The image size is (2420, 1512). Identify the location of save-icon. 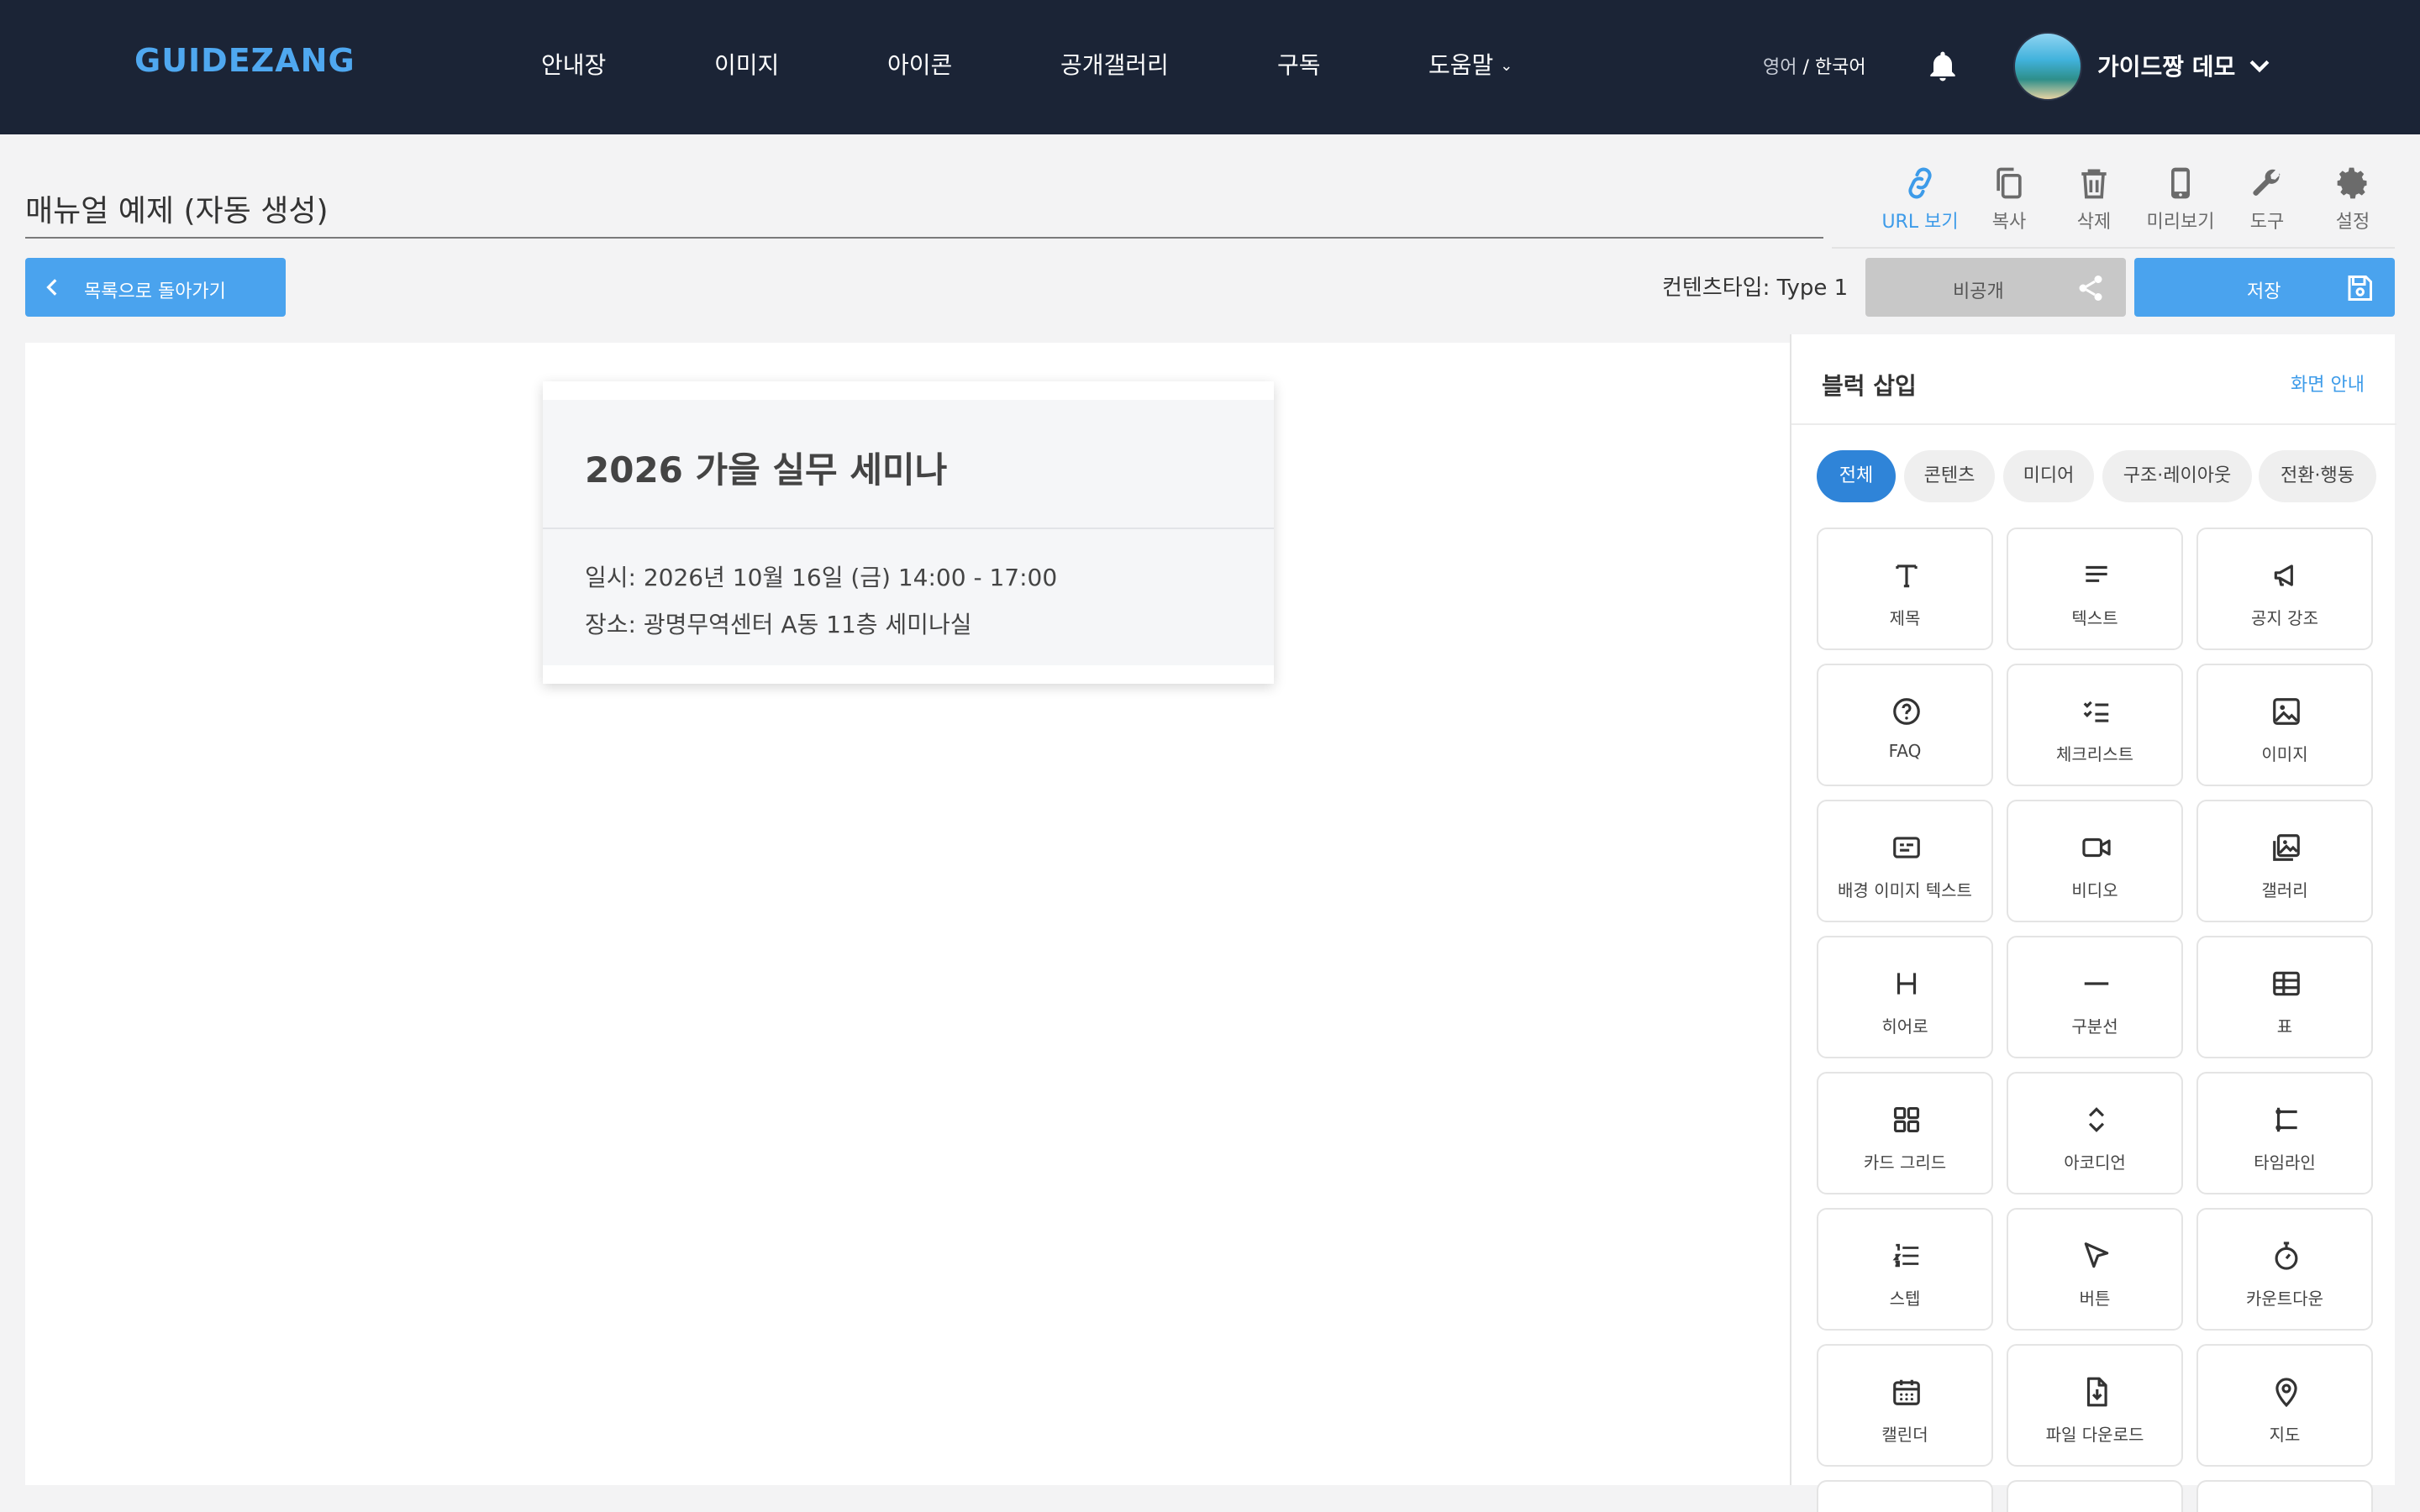
(2360, 288).